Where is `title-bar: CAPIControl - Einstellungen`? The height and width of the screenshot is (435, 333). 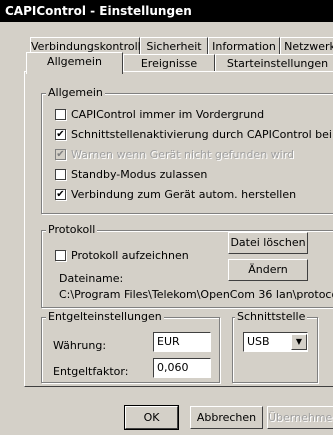
title-bar: CAPIControl - Einstellungen is located at coordinates (166, 11).